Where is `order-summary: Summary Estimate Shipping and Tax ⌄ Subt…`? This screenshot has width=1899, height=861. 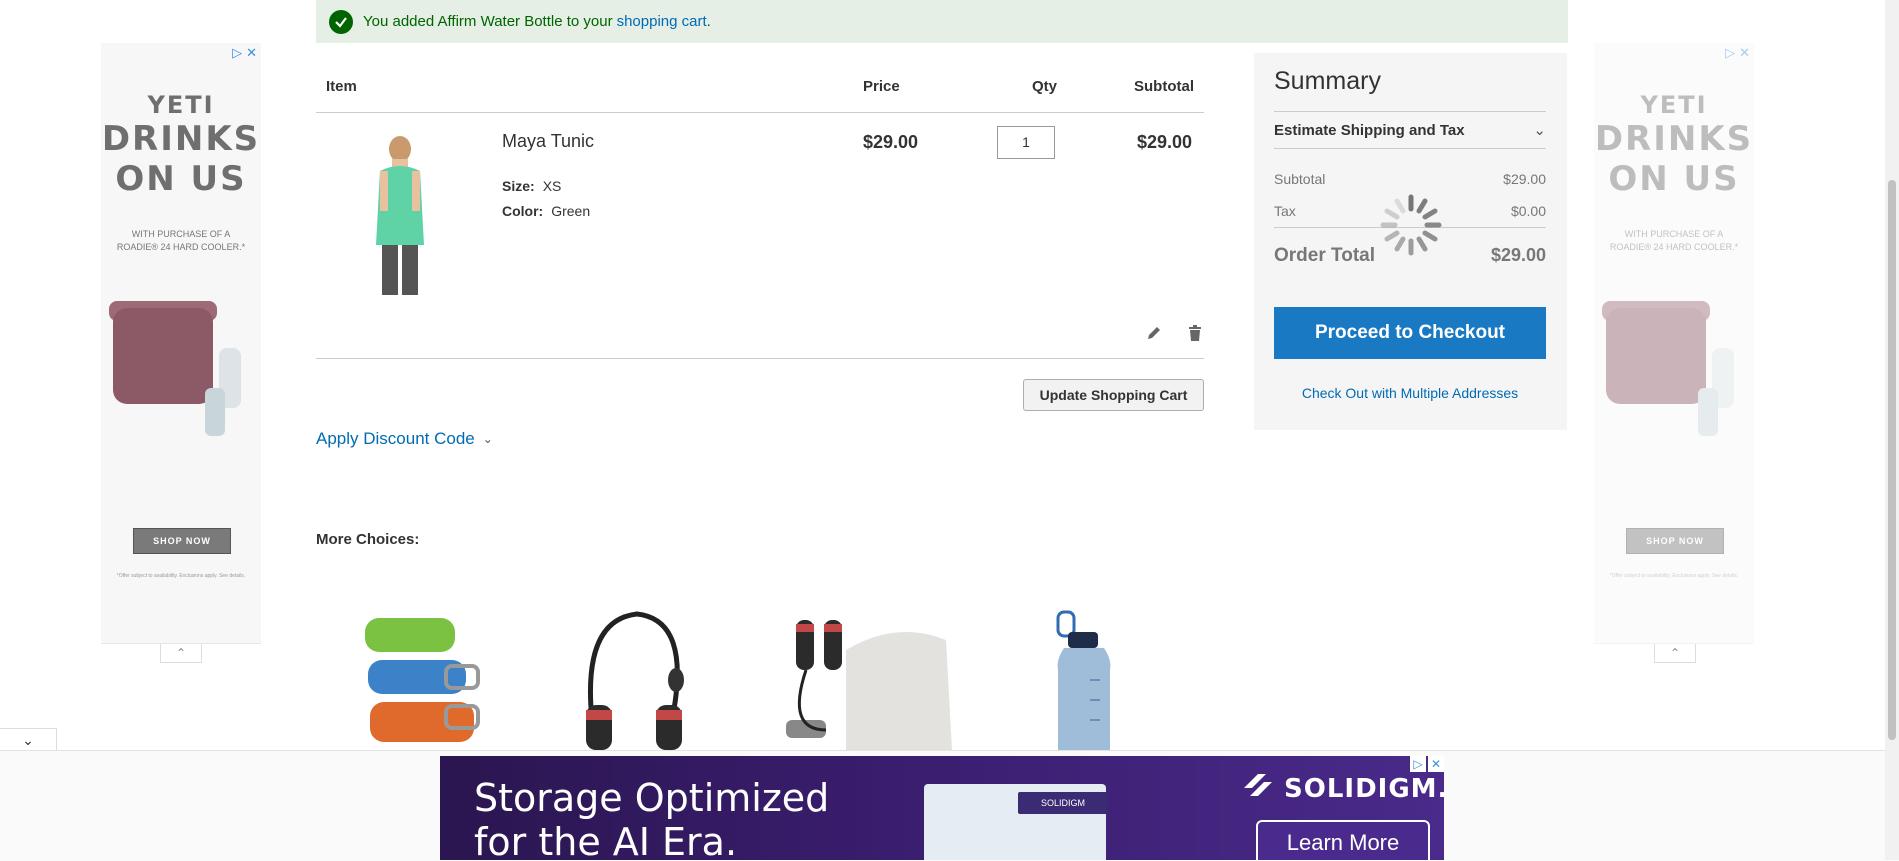 order-summary: Summary Estimate Shipping and Tax ⌄ Subt… is located at coordinates (1410, 241).